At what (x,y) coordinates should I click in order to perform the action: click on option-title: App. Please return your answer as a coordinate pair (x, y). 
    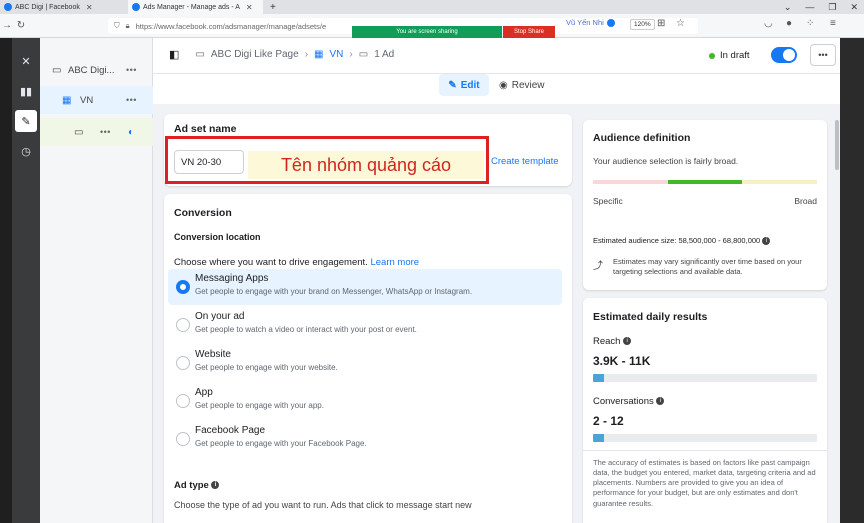
    Looking at the image, I should click on (204, 392).